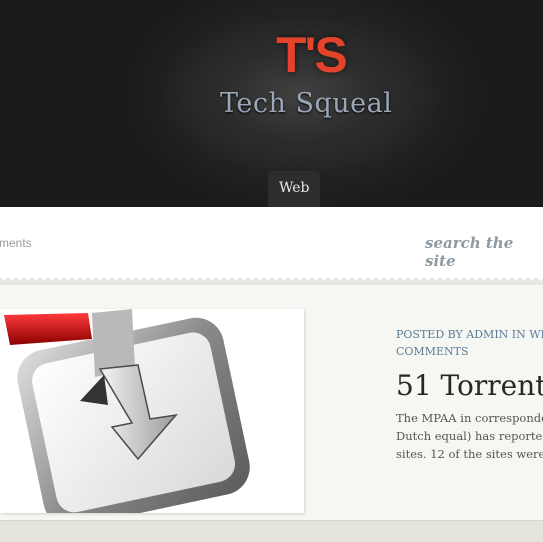 The width and height of the screenshot is (543, 542). I want to click on tab-web: Web, so click(294, 189).